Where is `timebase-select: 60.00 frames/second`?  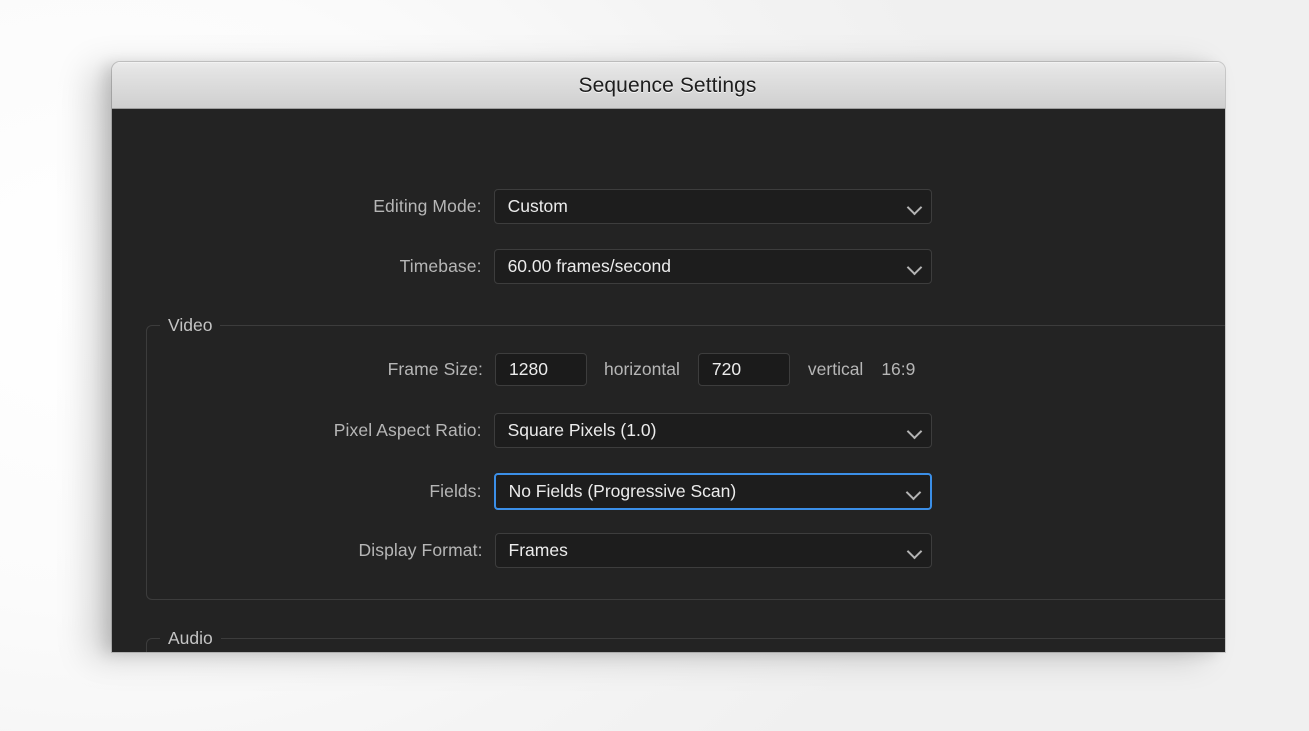
timebase-select: 60.00 frames/second is located at coordinates (712, 266).